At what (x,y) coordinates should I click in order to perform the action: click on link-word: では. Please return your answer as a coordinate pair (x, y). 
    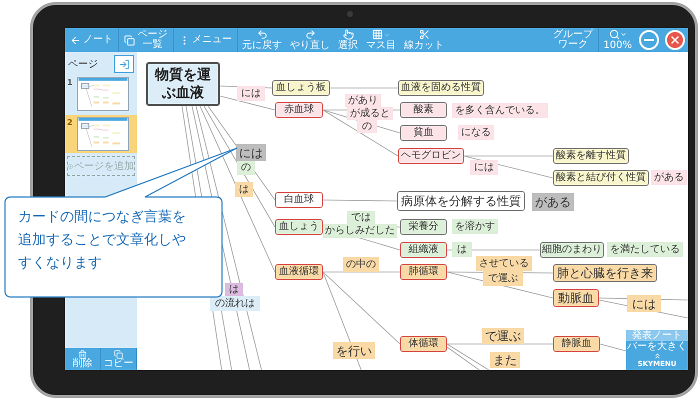
    Looking at the image, I should click on (361, 217).